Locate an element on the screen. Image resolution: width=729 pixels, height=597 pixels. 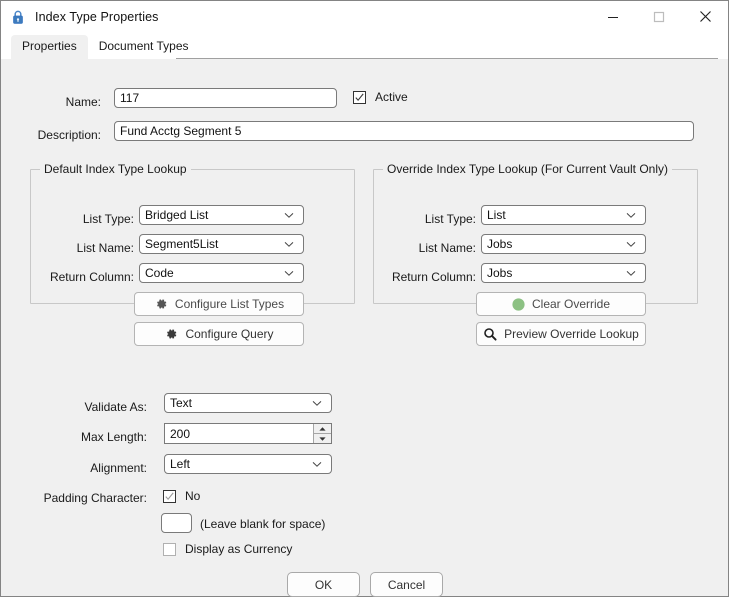
active-checkbox: Active is located at coordinates (380, 97).